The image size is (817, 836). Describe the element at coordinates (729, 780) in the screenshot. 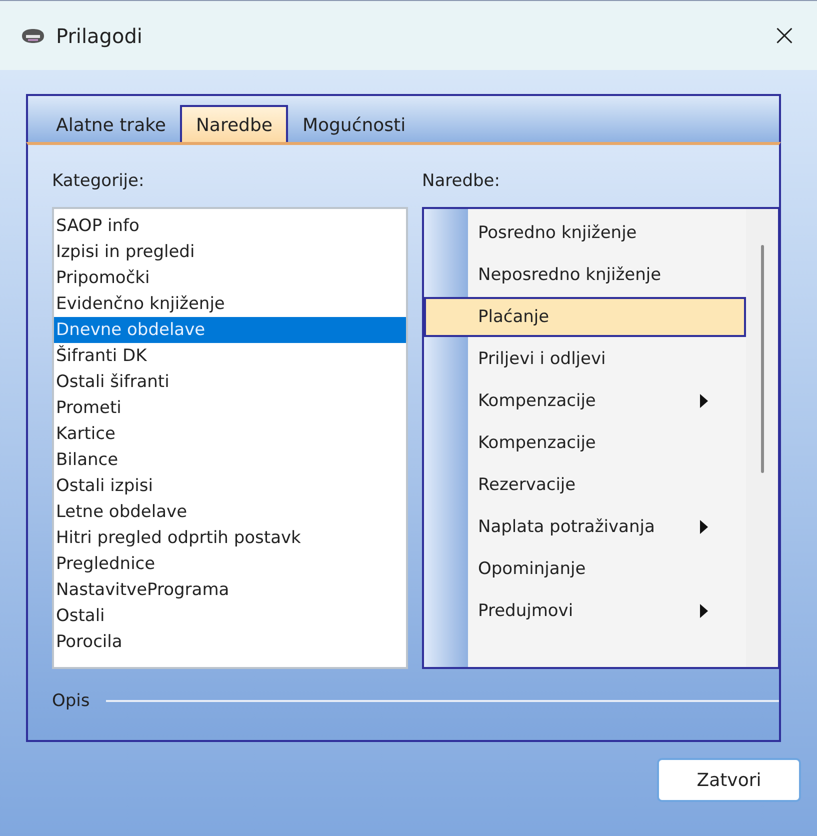

I see `close-dialog-button: Zatvori` at that location.